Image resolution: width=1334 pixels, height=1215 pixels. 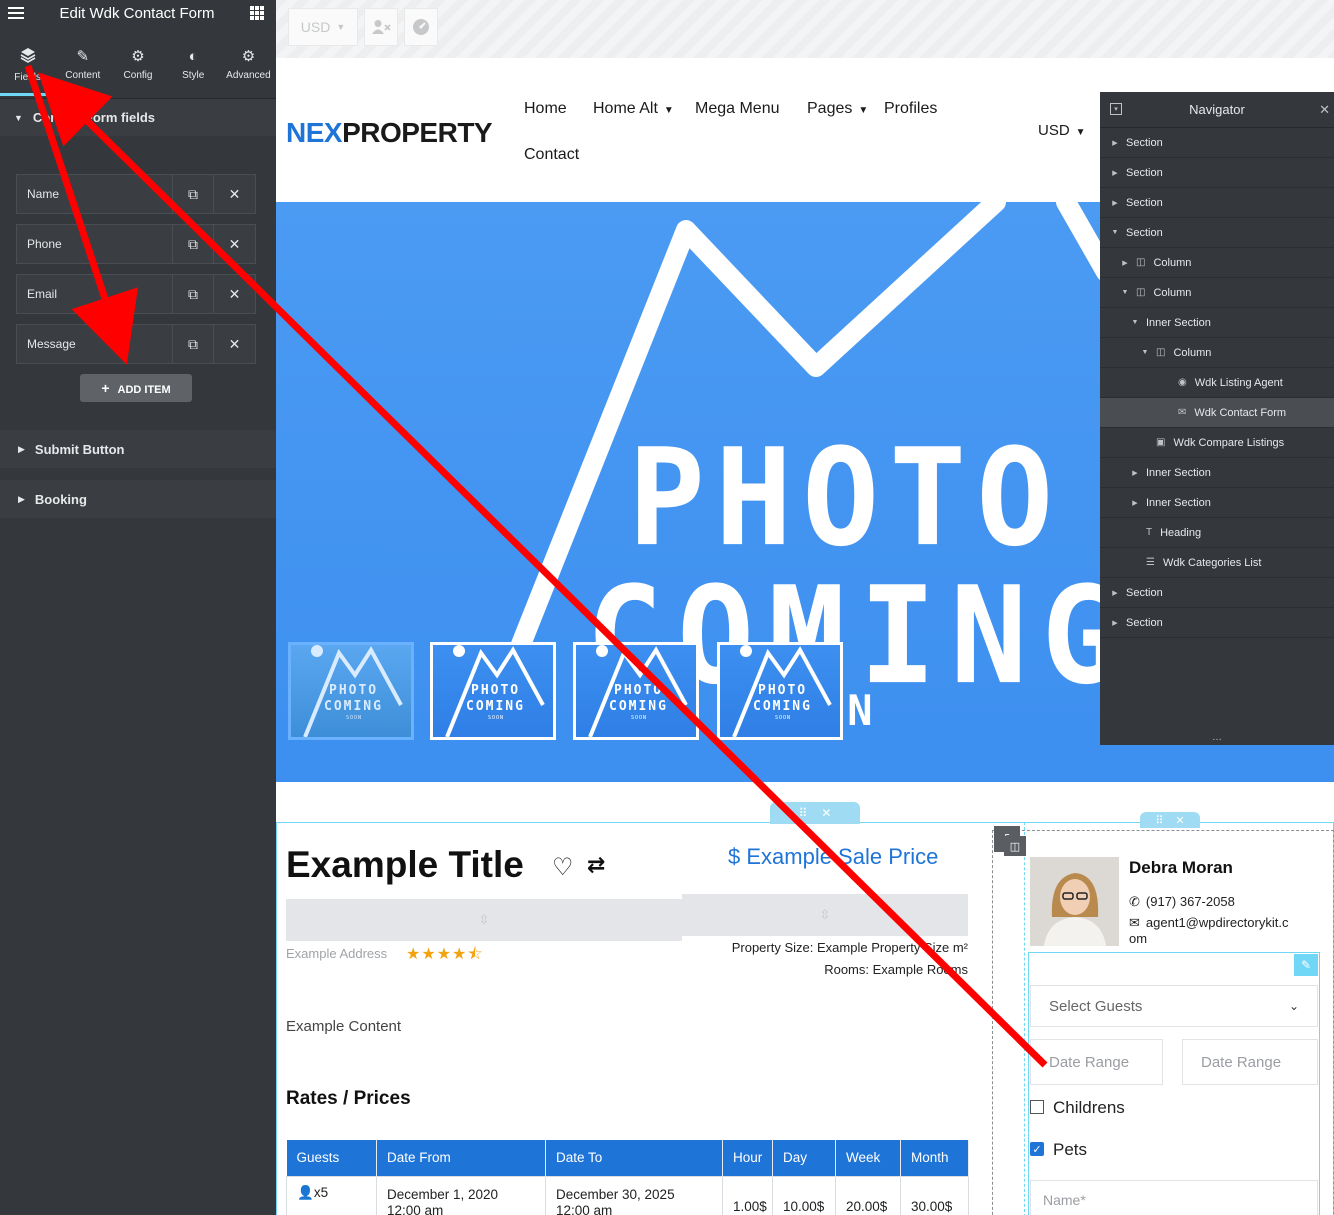 What do you see at coordinates (747, 1158) in the screenshot?
I see `rates-col-hour: Hour` at bounding box center [747, 1158].